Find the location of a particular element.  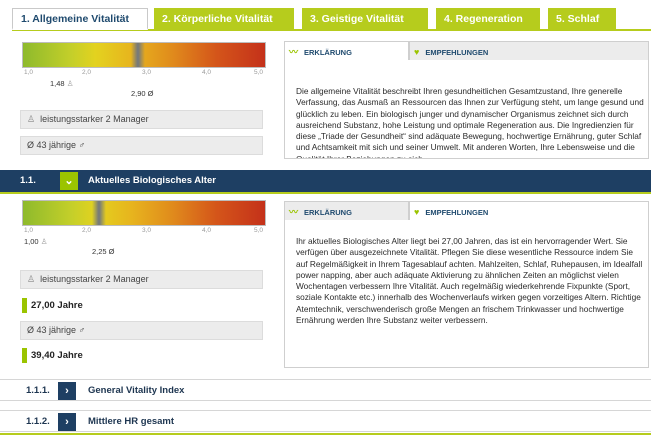

vitality-gauge is located at coordinates (144, 55).